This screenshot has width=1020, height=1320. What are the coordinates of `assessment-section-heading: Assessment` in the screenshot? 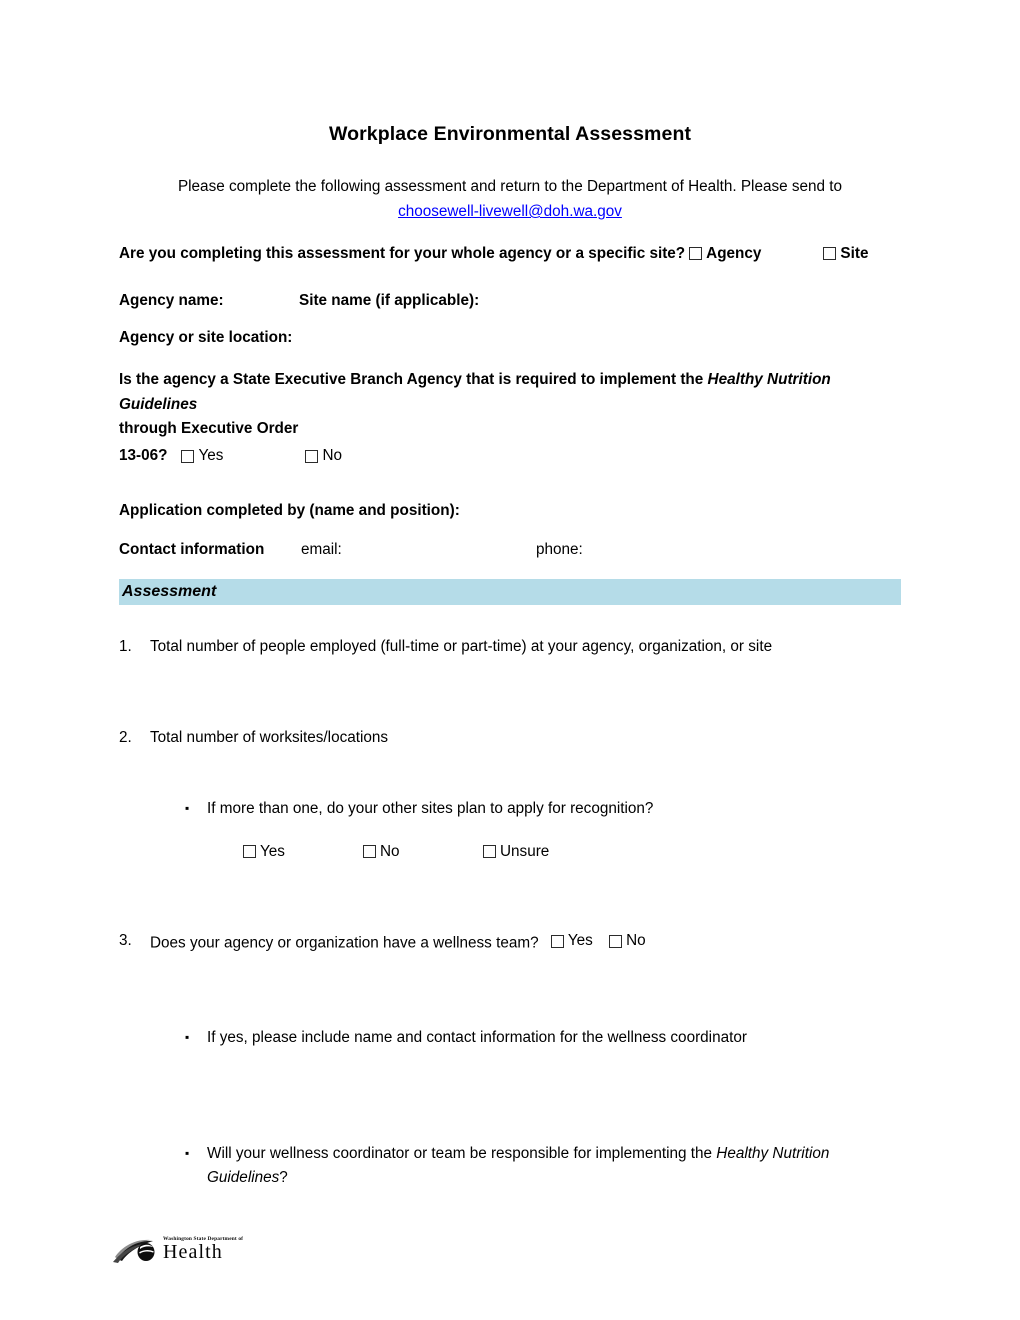 It's located at (169, 591).